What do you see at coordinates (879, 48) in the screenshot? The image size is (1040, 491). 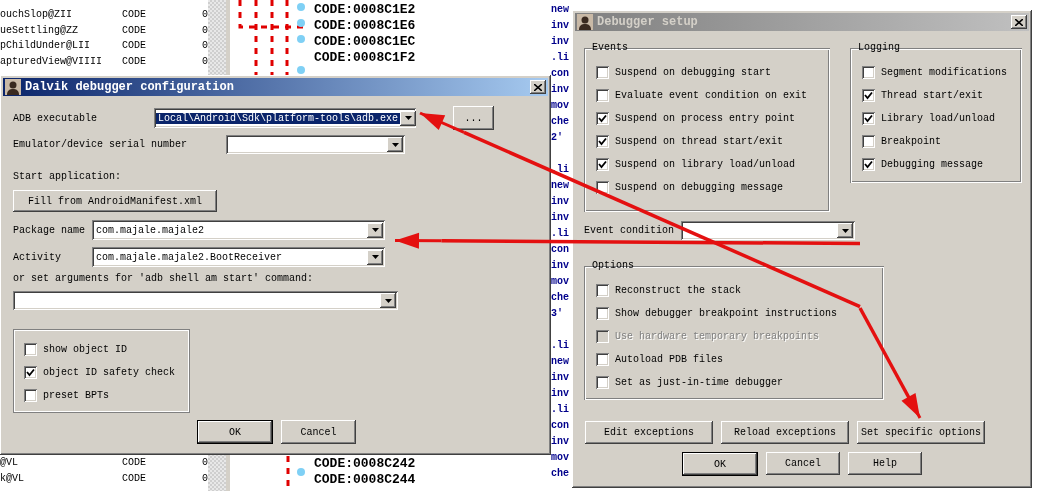 I see `group-title: Logging` at bounding box center [879, 48].